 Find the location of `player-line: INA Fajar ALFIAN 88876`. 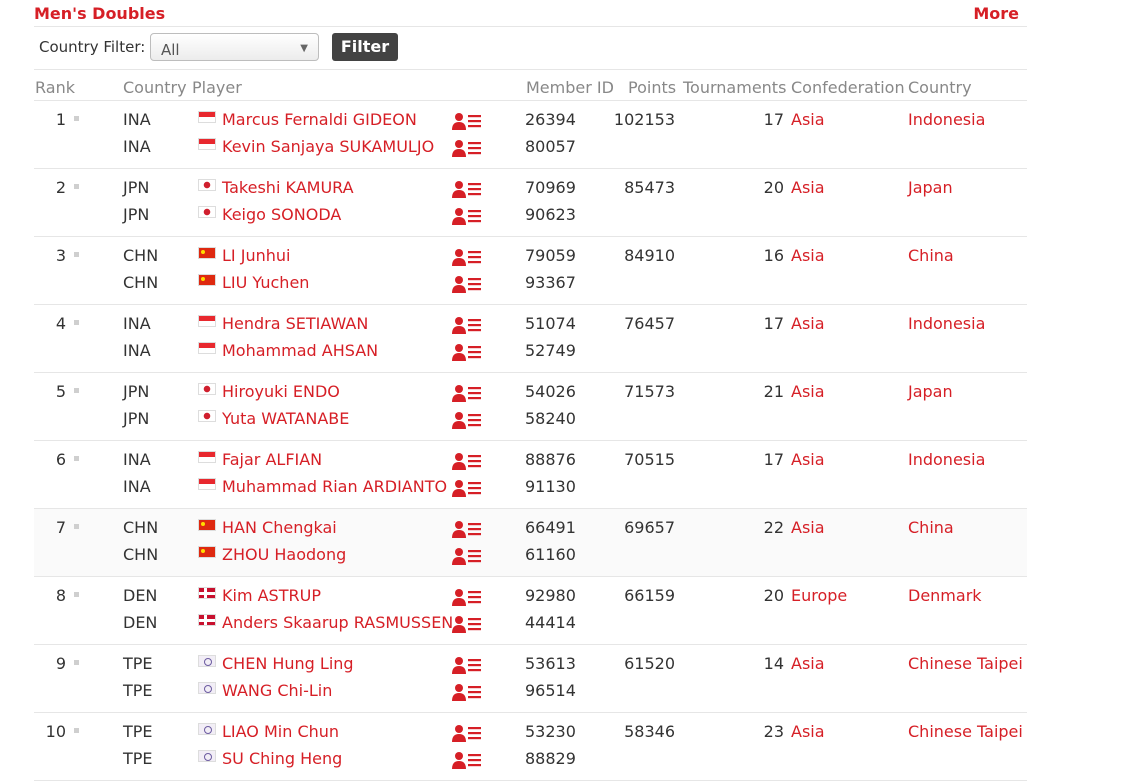

player-line: INA Fajar ALFIAN 88876 is located at coordinates (530, 455).